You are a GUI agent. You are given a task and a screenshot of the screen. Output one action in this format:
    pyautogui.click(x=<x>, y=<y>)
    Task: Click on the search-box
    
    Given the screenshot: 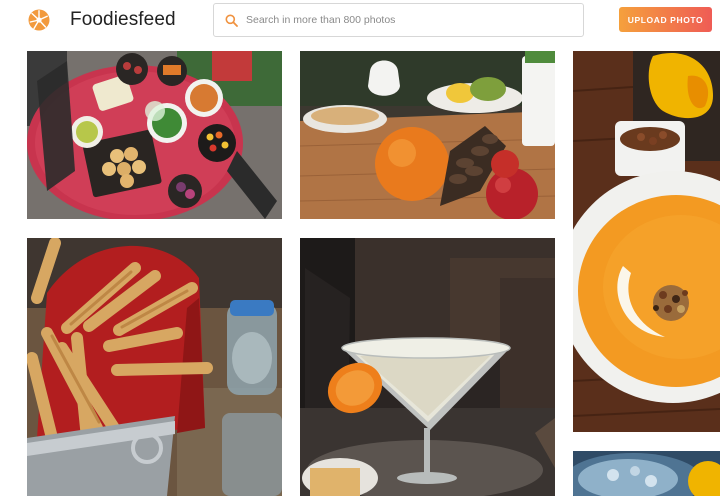 What is the action you would take?
    pyautogui.click(x=398, y=20)
    